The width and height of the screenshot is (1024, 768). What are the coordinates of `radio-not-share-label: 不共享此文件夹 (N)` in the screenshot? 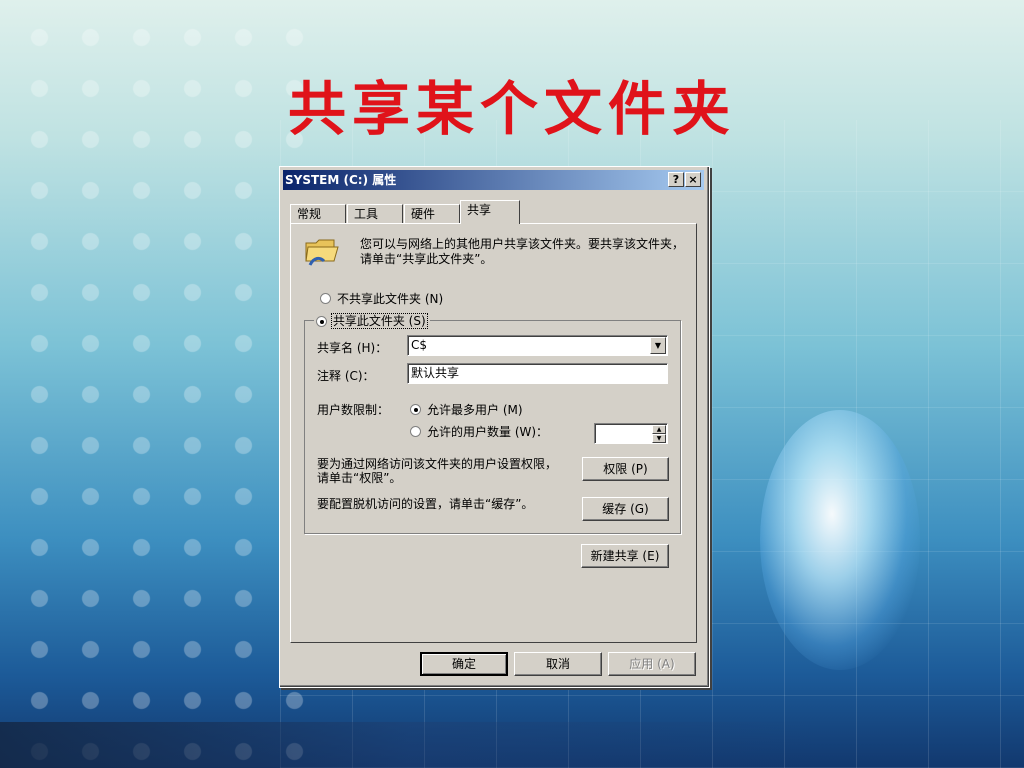 It's located at (390, 298).